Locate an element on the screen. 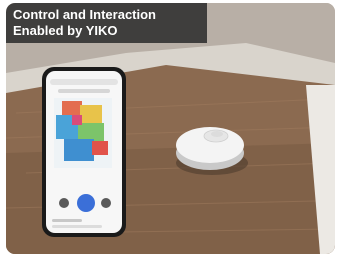  robot-vacuum-image is located at coordinates (212, 151).